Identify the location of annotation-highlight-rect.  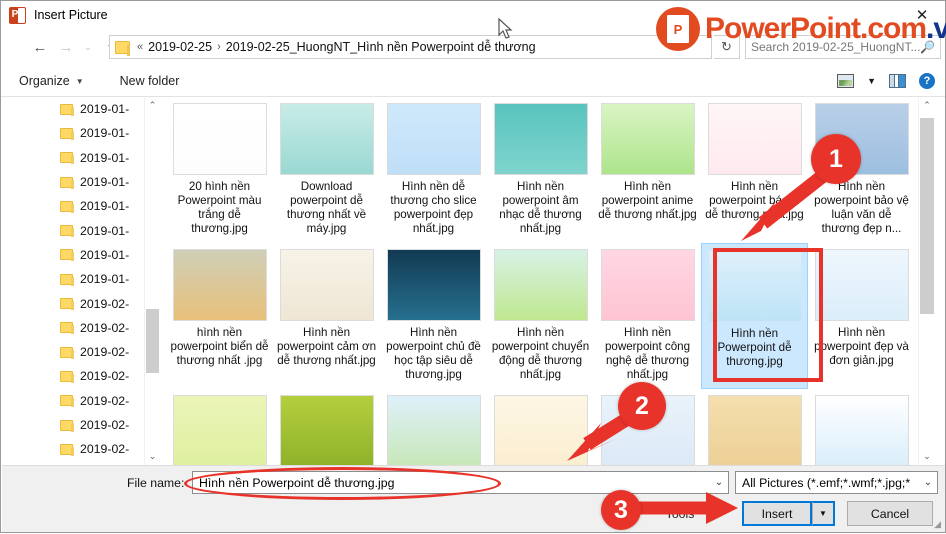
(768, 315).